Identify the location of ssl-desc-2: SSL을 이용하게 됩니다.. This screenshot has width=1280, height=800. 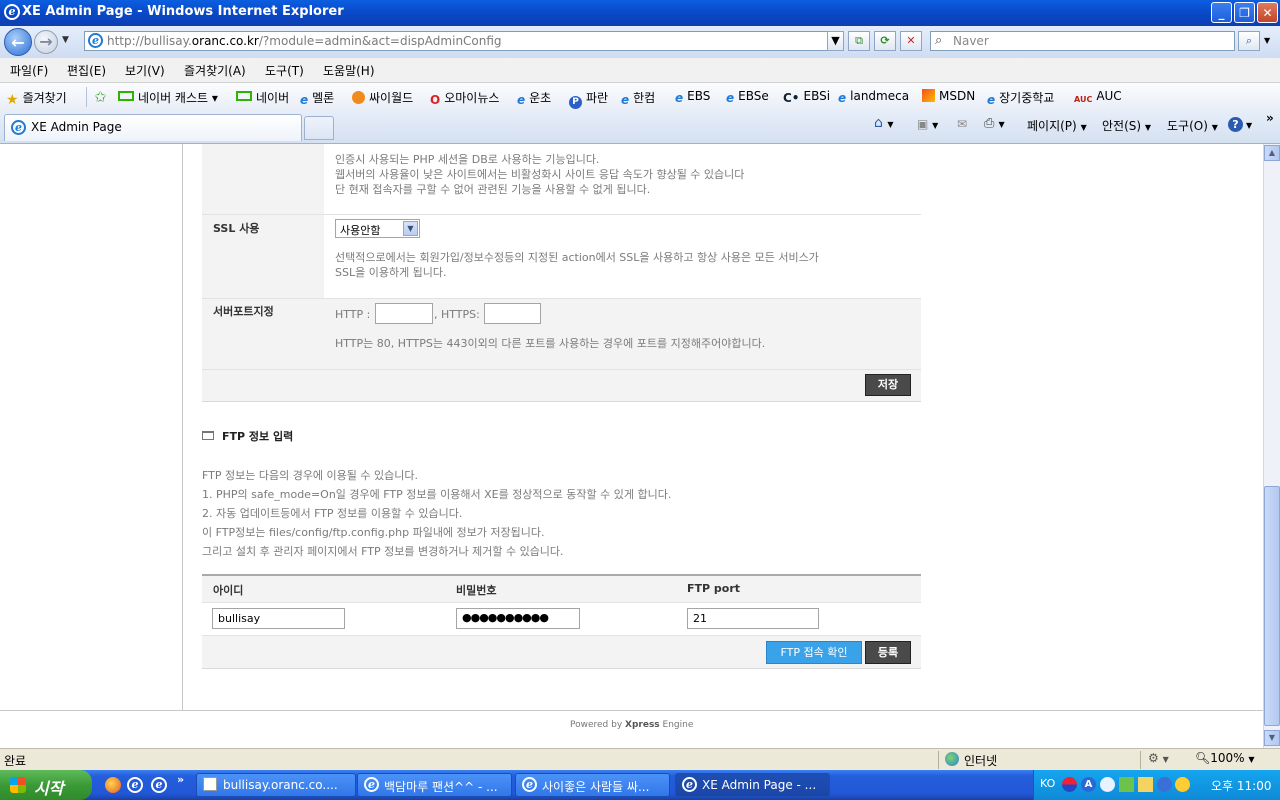
(391, 272).